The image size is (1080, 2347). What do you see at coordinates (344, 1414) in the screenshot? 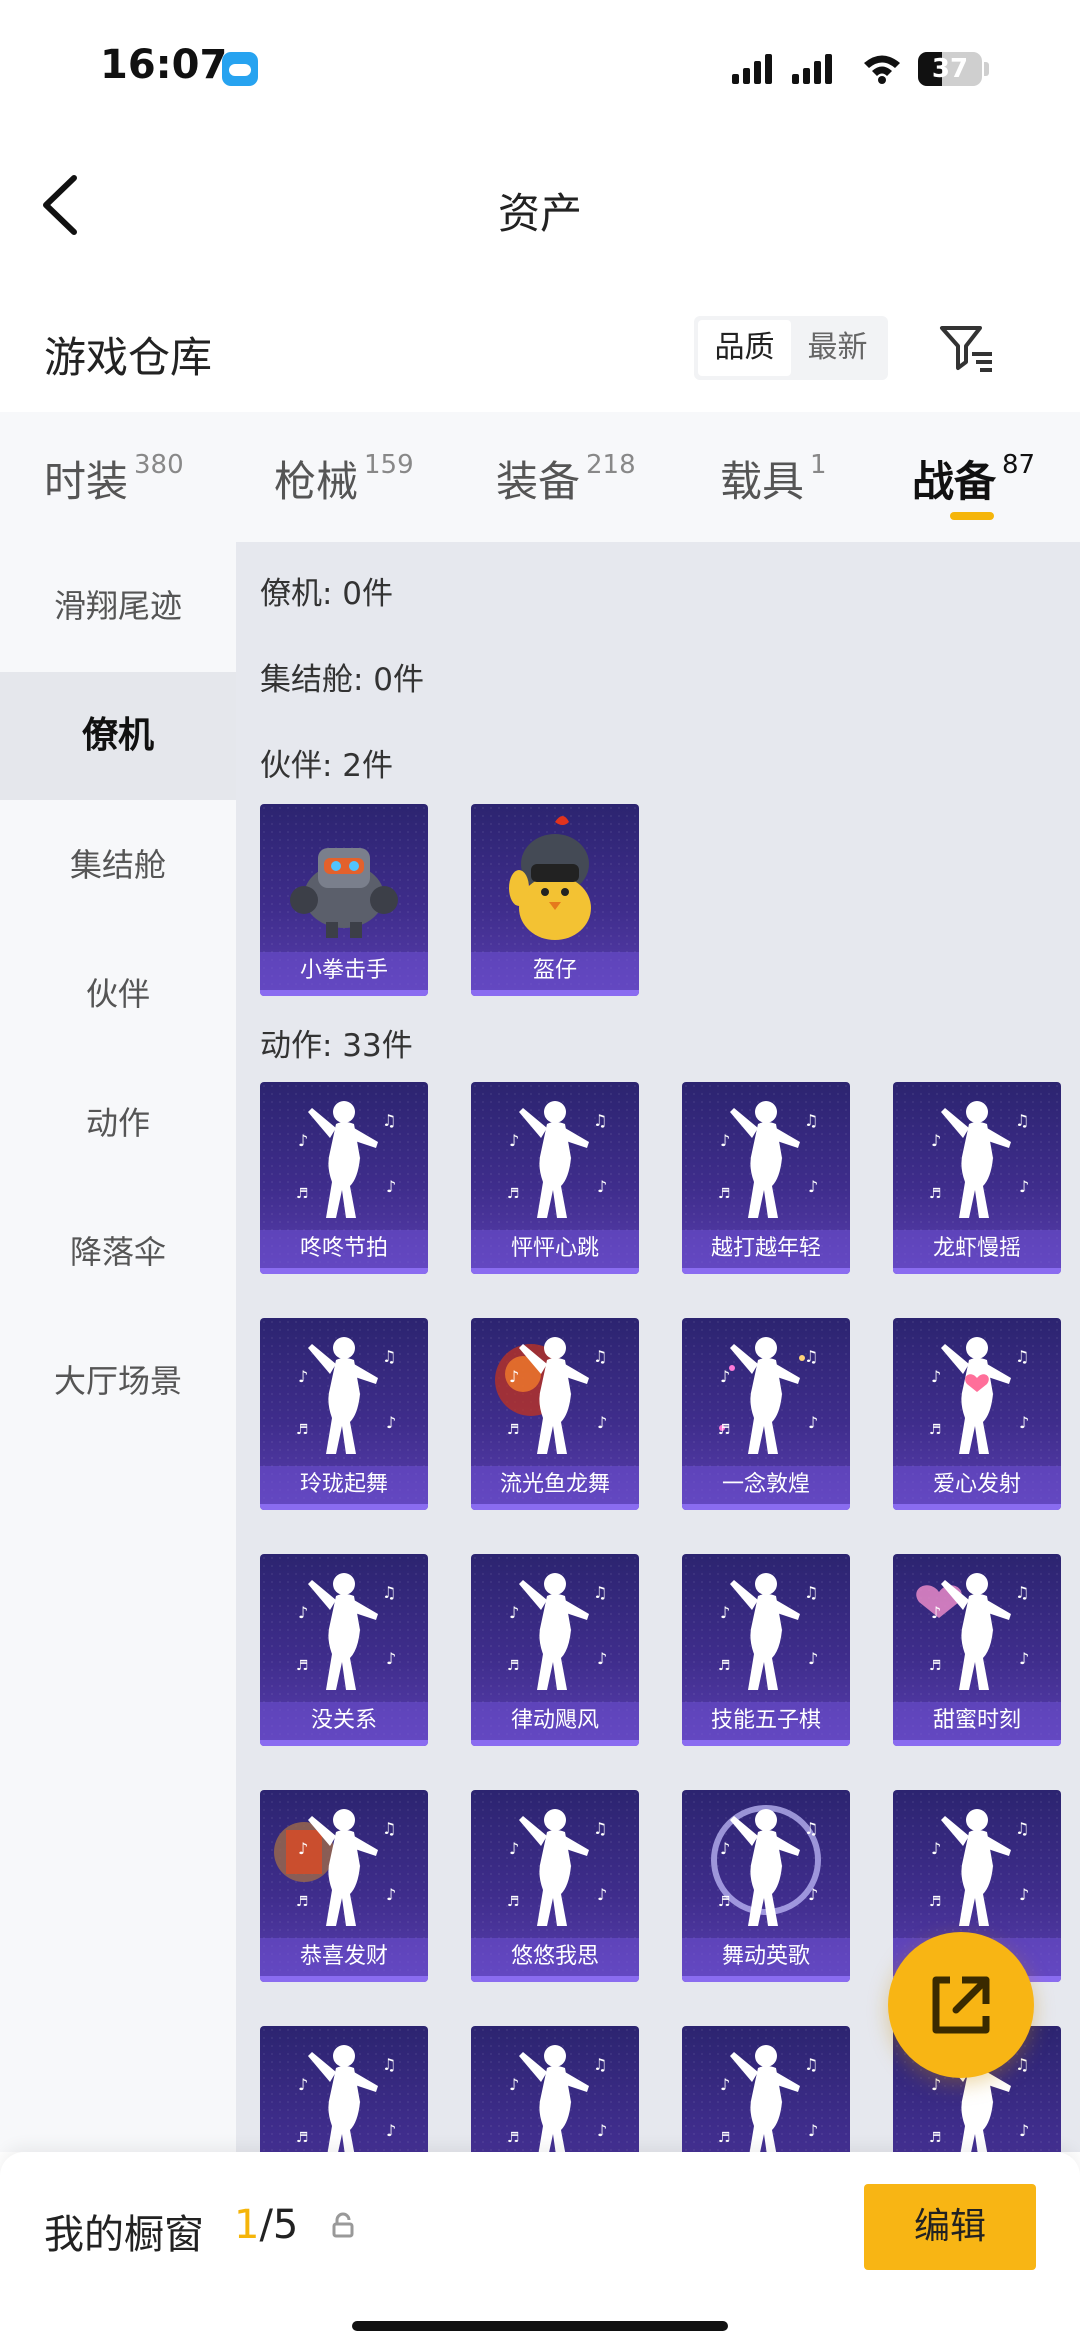
I see `action-card: 玲珑起舞` at bounding box center [344, 1414].